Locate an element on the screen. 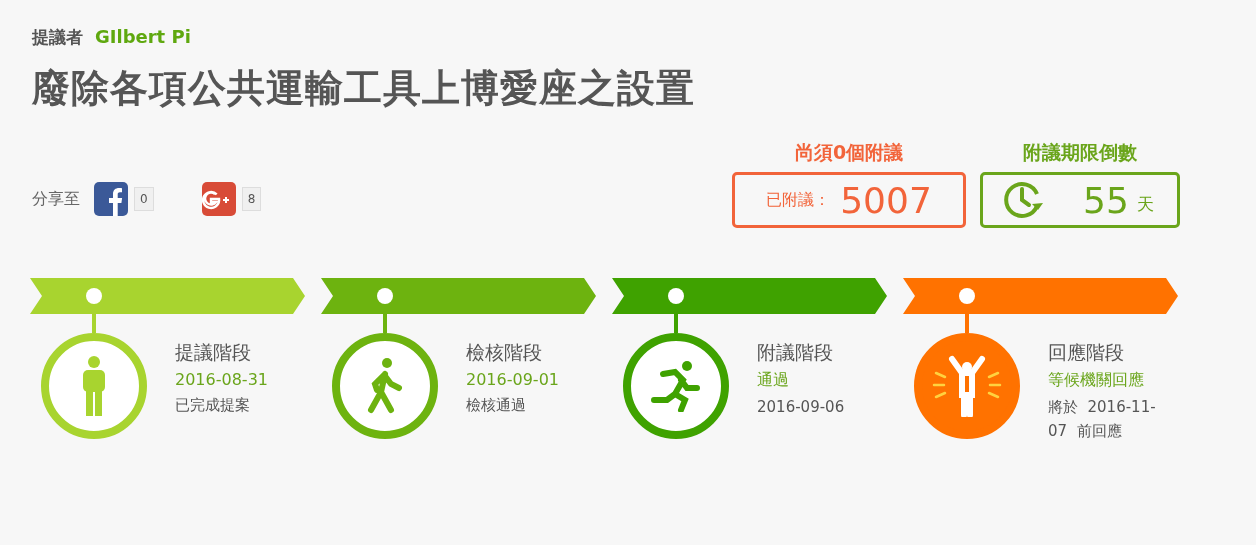  facebook-icon is located at coordinates (111, 199).